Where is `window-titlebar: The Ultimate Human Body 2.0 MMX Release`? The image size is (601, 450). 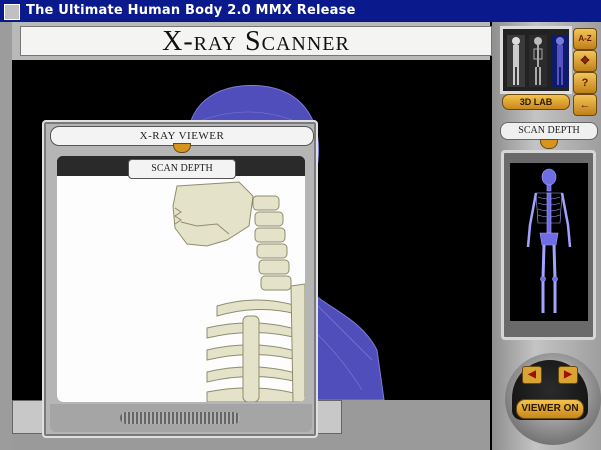
window-titlebar: The Ultimate Human Body 2.0 MMX Release is located at coordinates (300, 11).